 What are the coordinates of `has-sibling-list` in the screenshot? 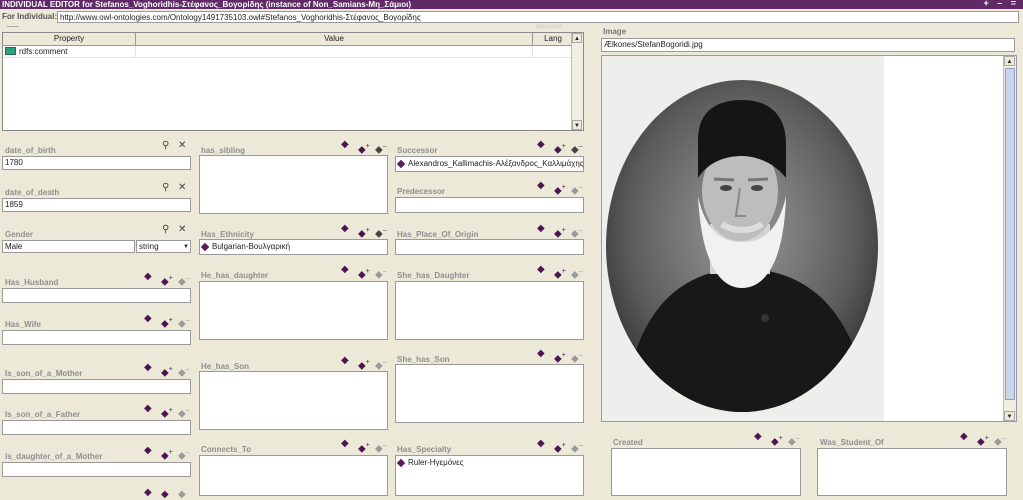 It's located at (293, 184).